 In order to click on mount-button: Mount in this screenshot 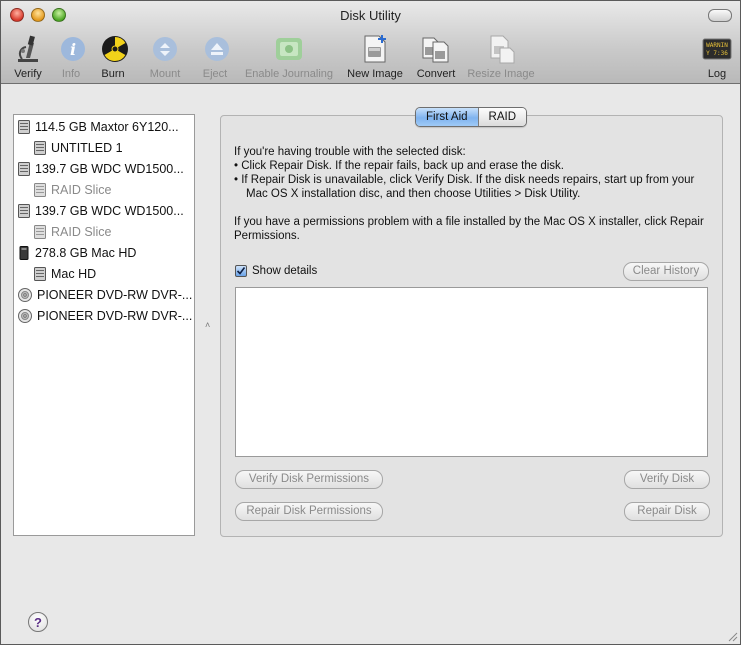, I will do `click(165, 56)`.